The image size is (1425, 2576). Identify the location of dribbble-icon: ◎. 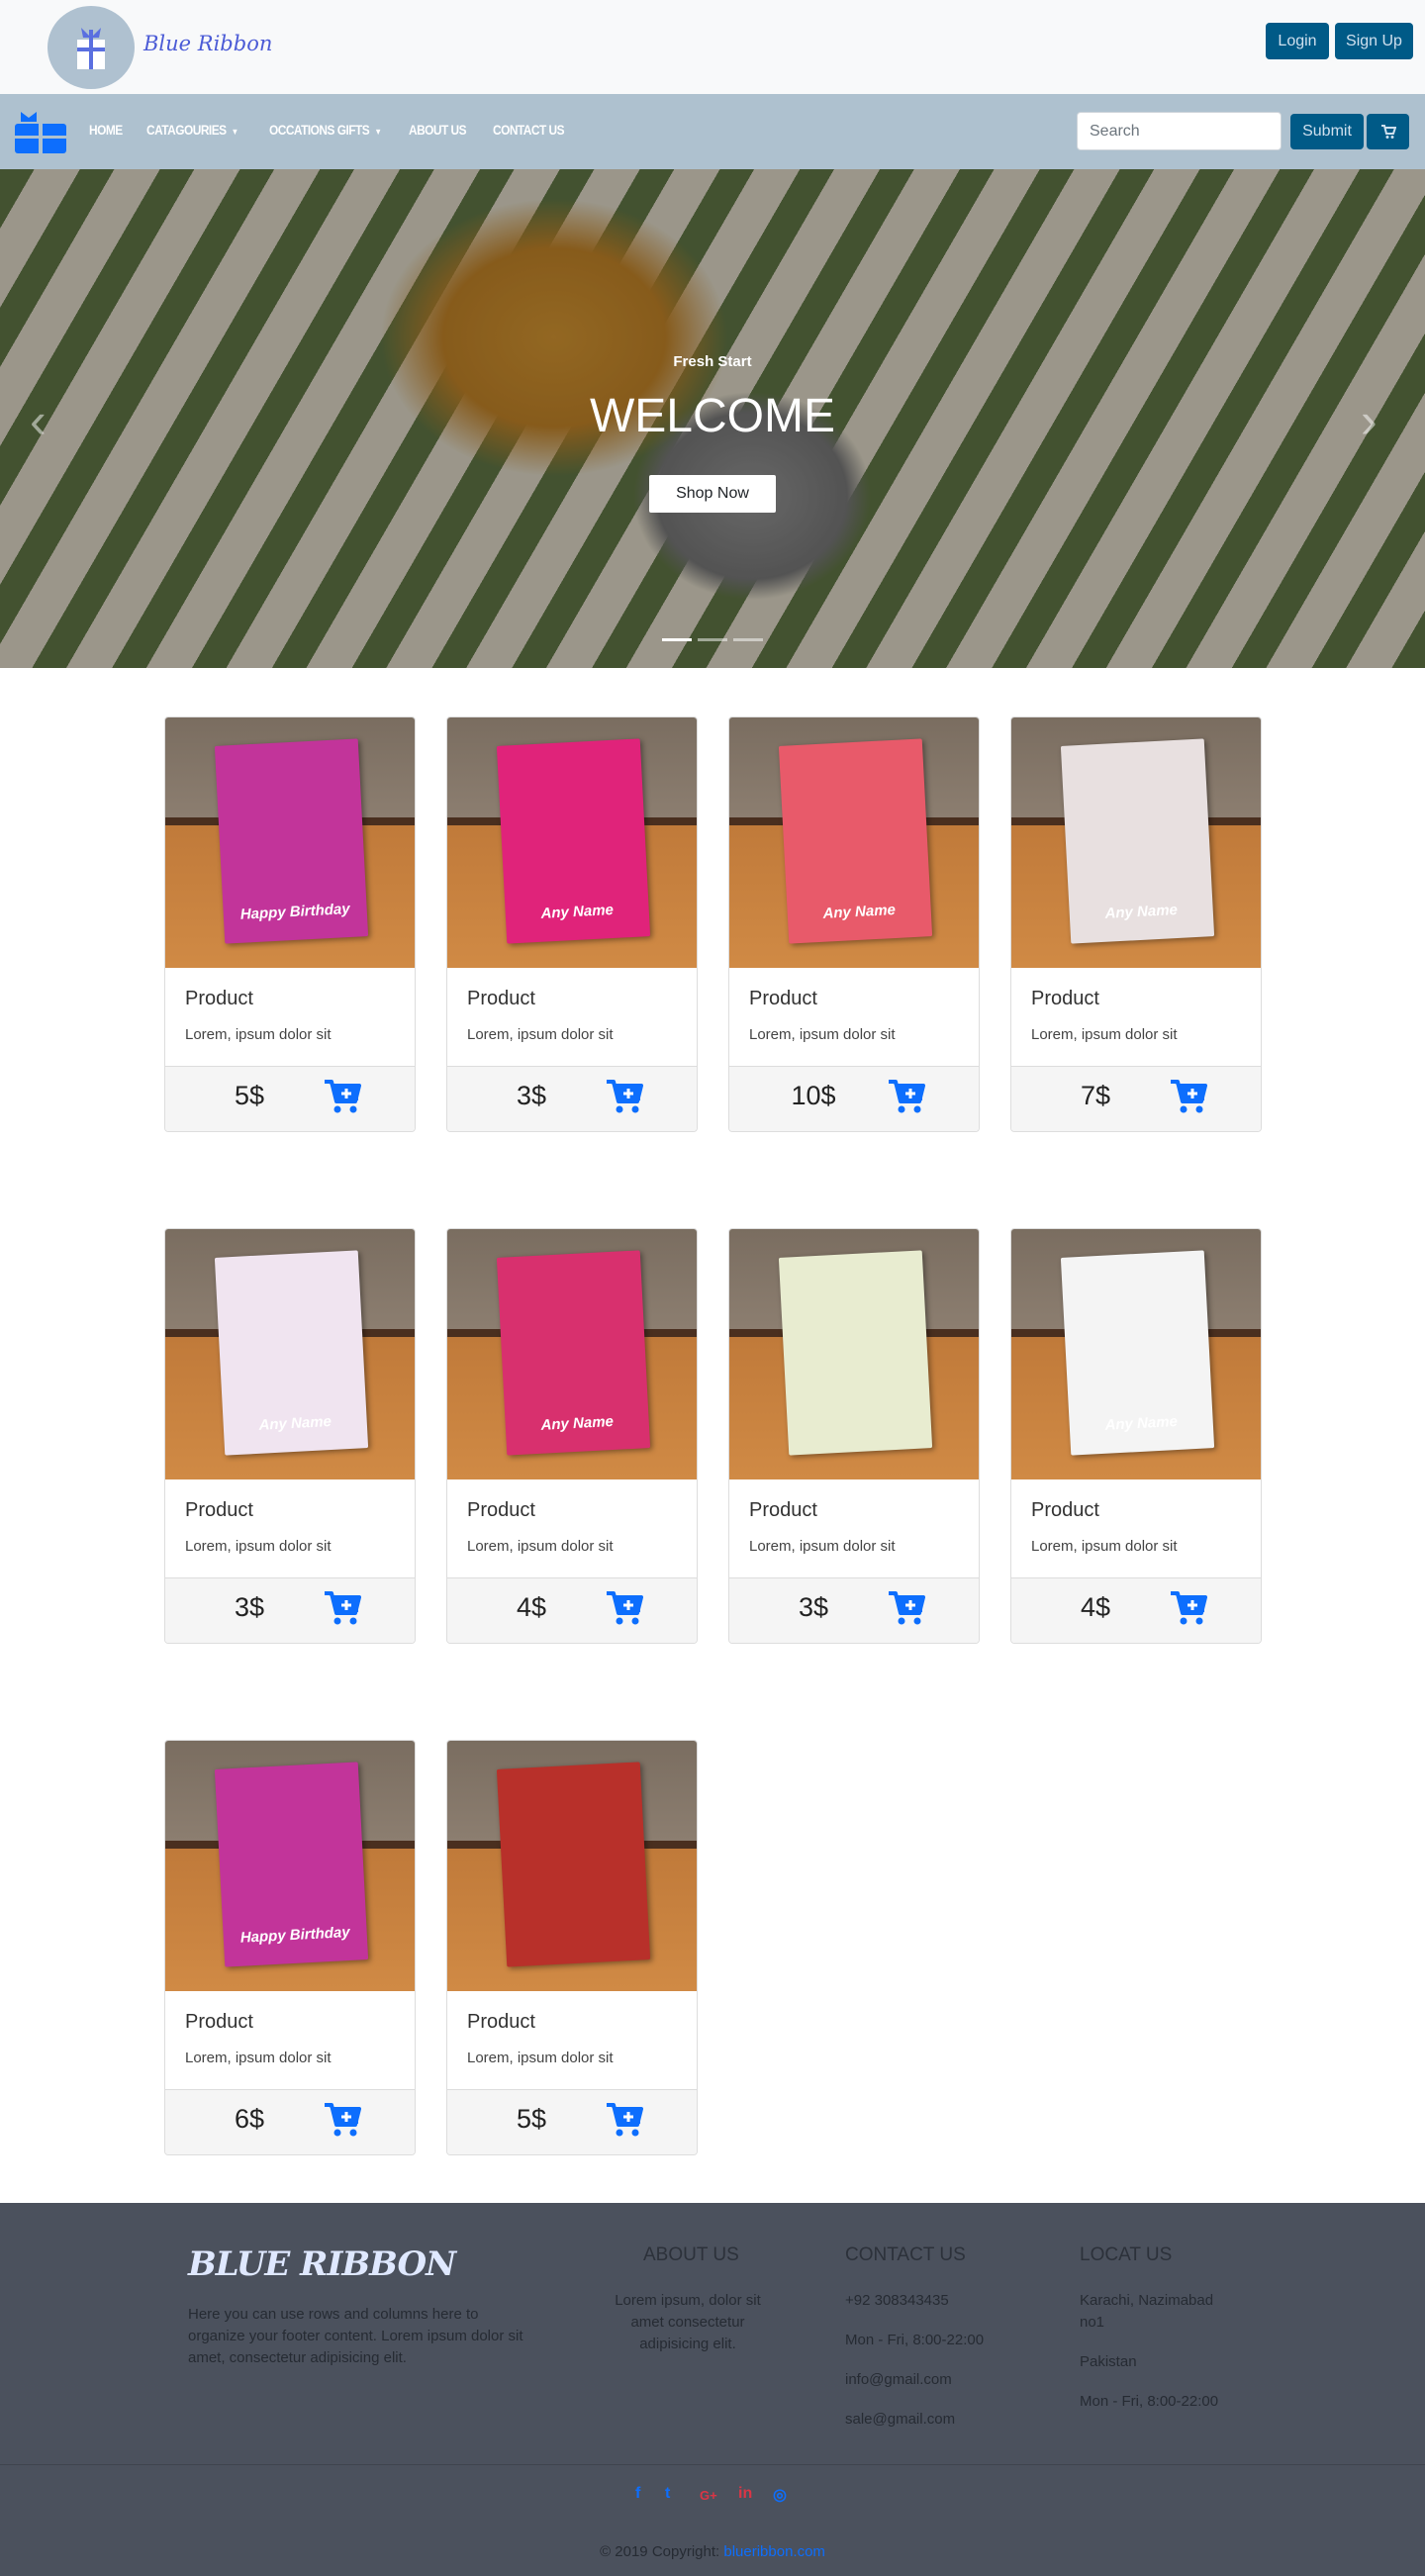
(780, 2495).